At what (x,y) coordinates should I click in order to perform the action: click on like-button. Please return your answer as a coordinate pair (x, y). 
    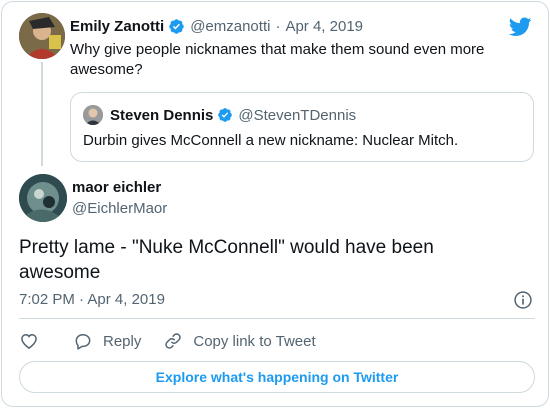
    Looking at the image, I should click on (29, 341).